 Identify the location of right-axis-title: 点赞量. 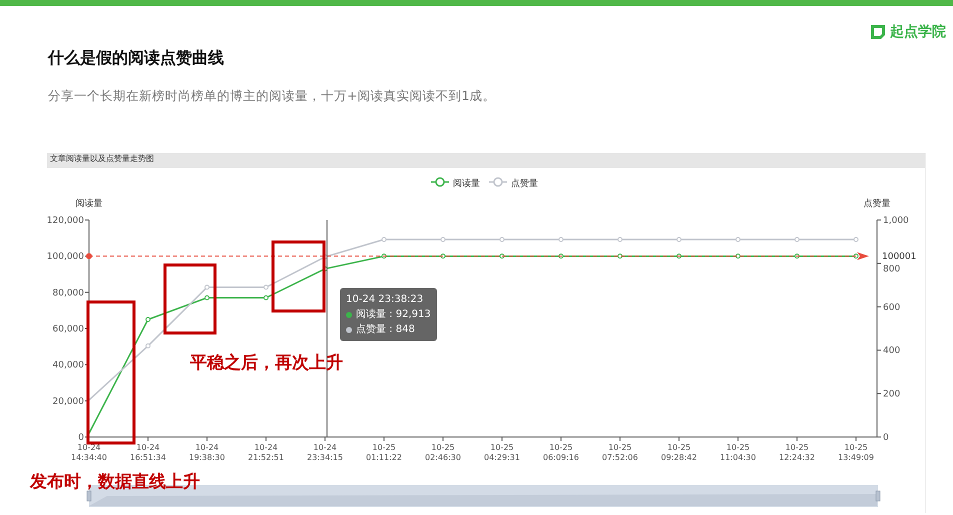
(877, 204).